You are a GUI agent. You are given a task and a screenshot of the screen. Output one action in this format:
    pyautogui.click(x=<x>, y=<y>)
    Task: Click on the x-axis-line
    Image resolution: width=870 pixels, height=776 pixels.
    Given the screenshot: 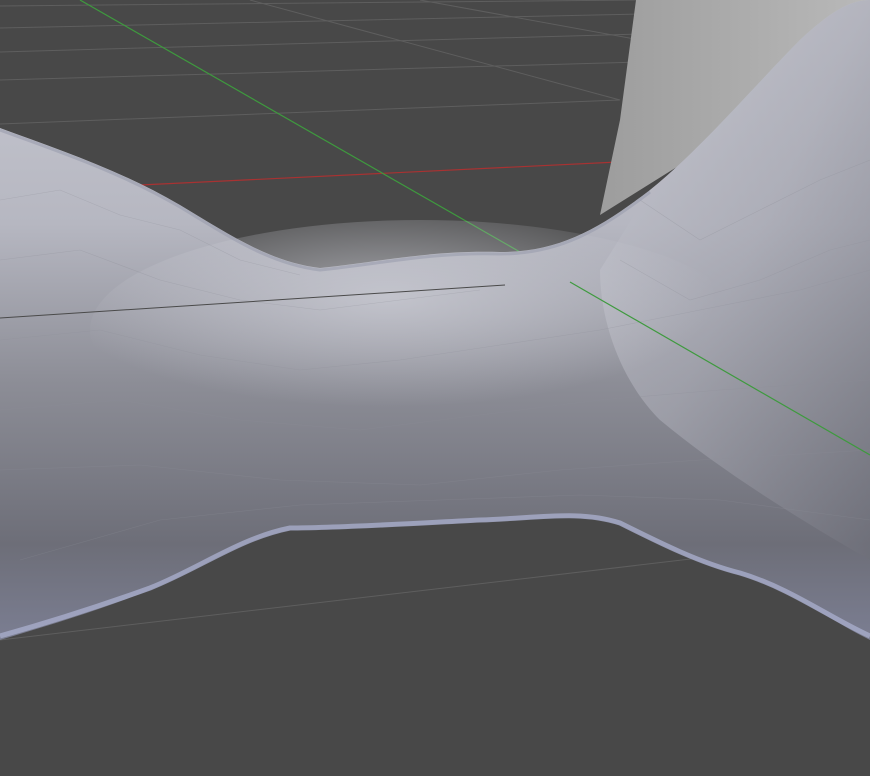 What is the action you would take?
    pyautogui.click(x=390, y=173)
    